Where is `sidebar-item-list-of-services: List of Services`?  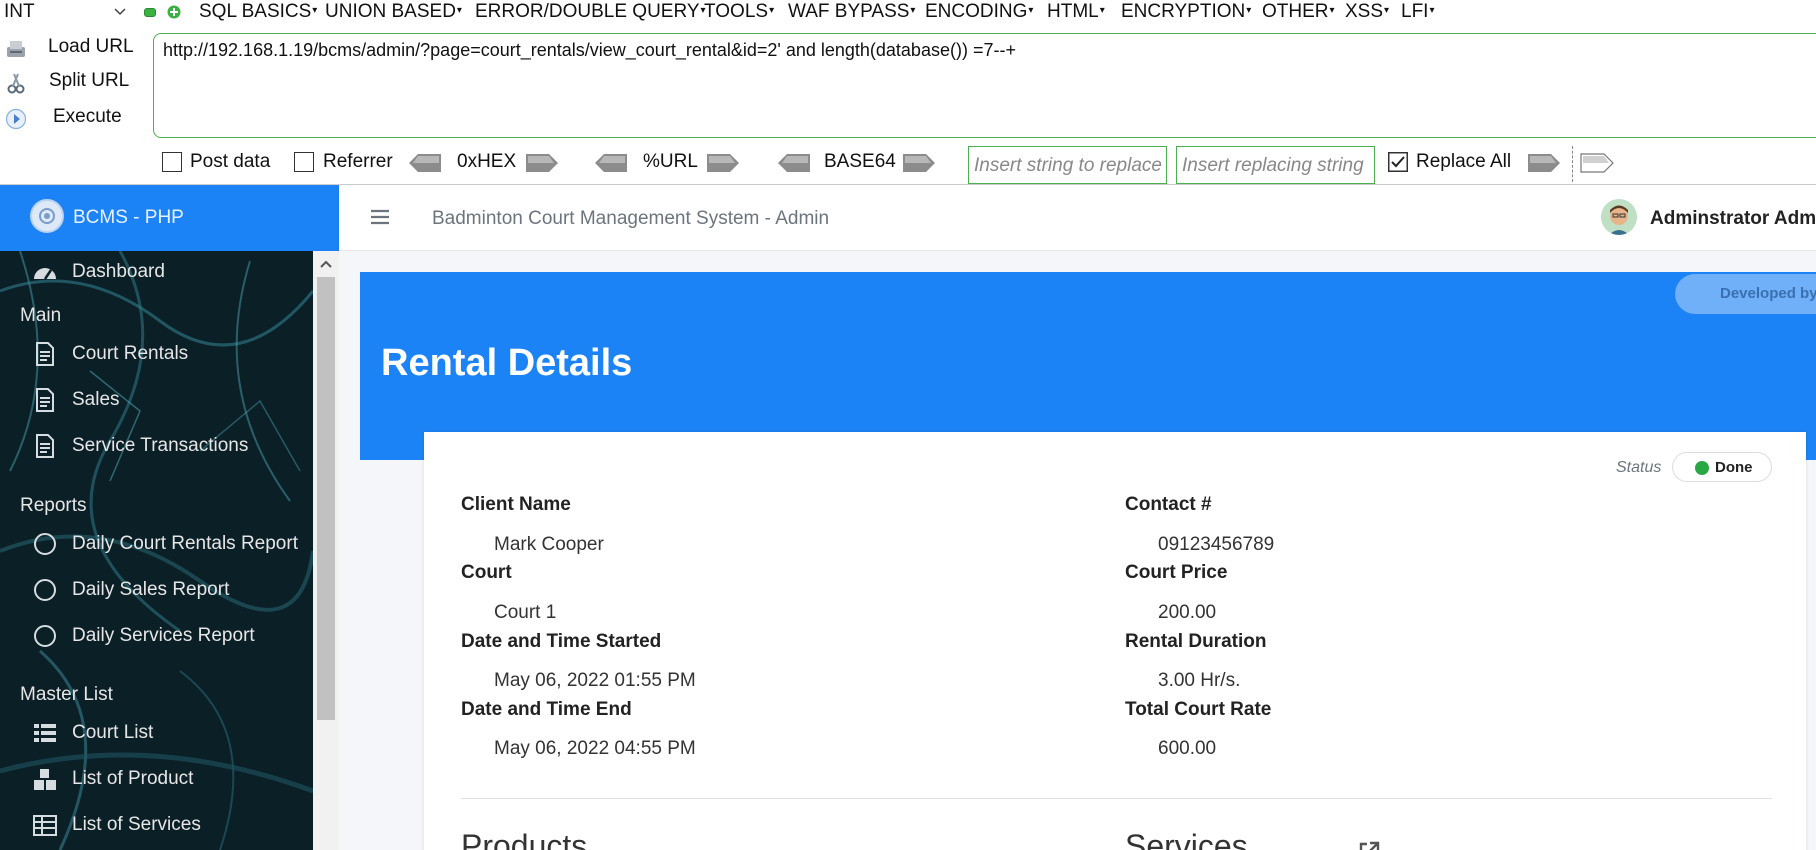
sidebar-item-list-of-services: List of Services is located at coordinates (170, 825).